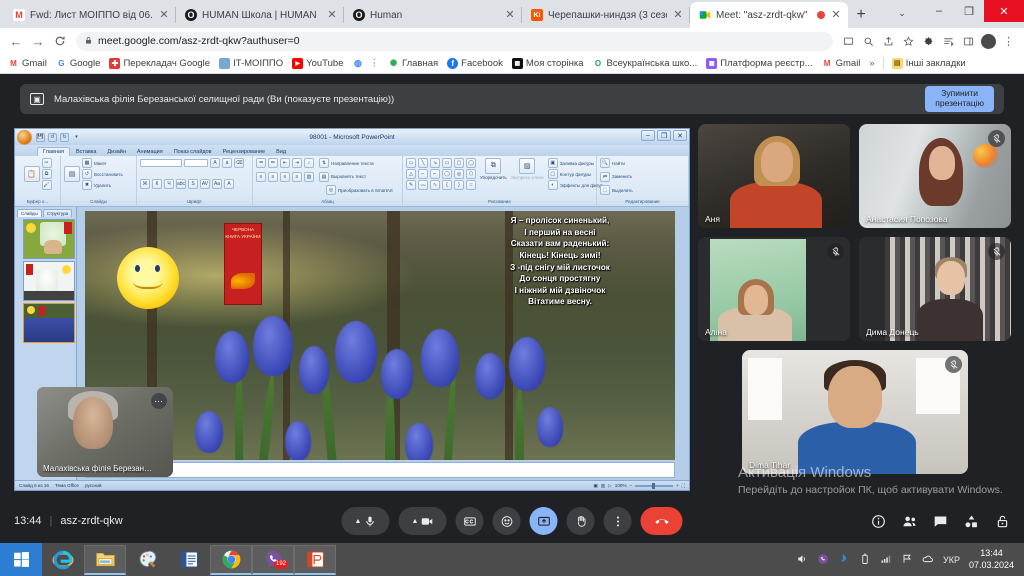 The width and height of the screenshot is (1024, 576). I want to click on ribbon-tab-insert: Вставка, so click(86, 152).